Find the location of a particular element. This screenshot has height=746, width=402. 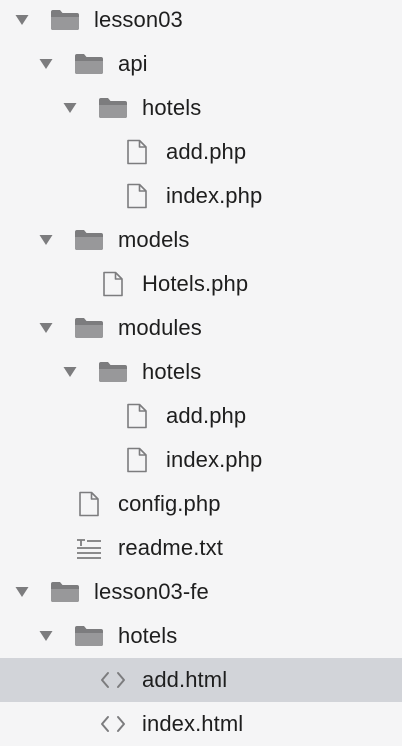

tree-item-label: modules is located at coordinates (160, 327).